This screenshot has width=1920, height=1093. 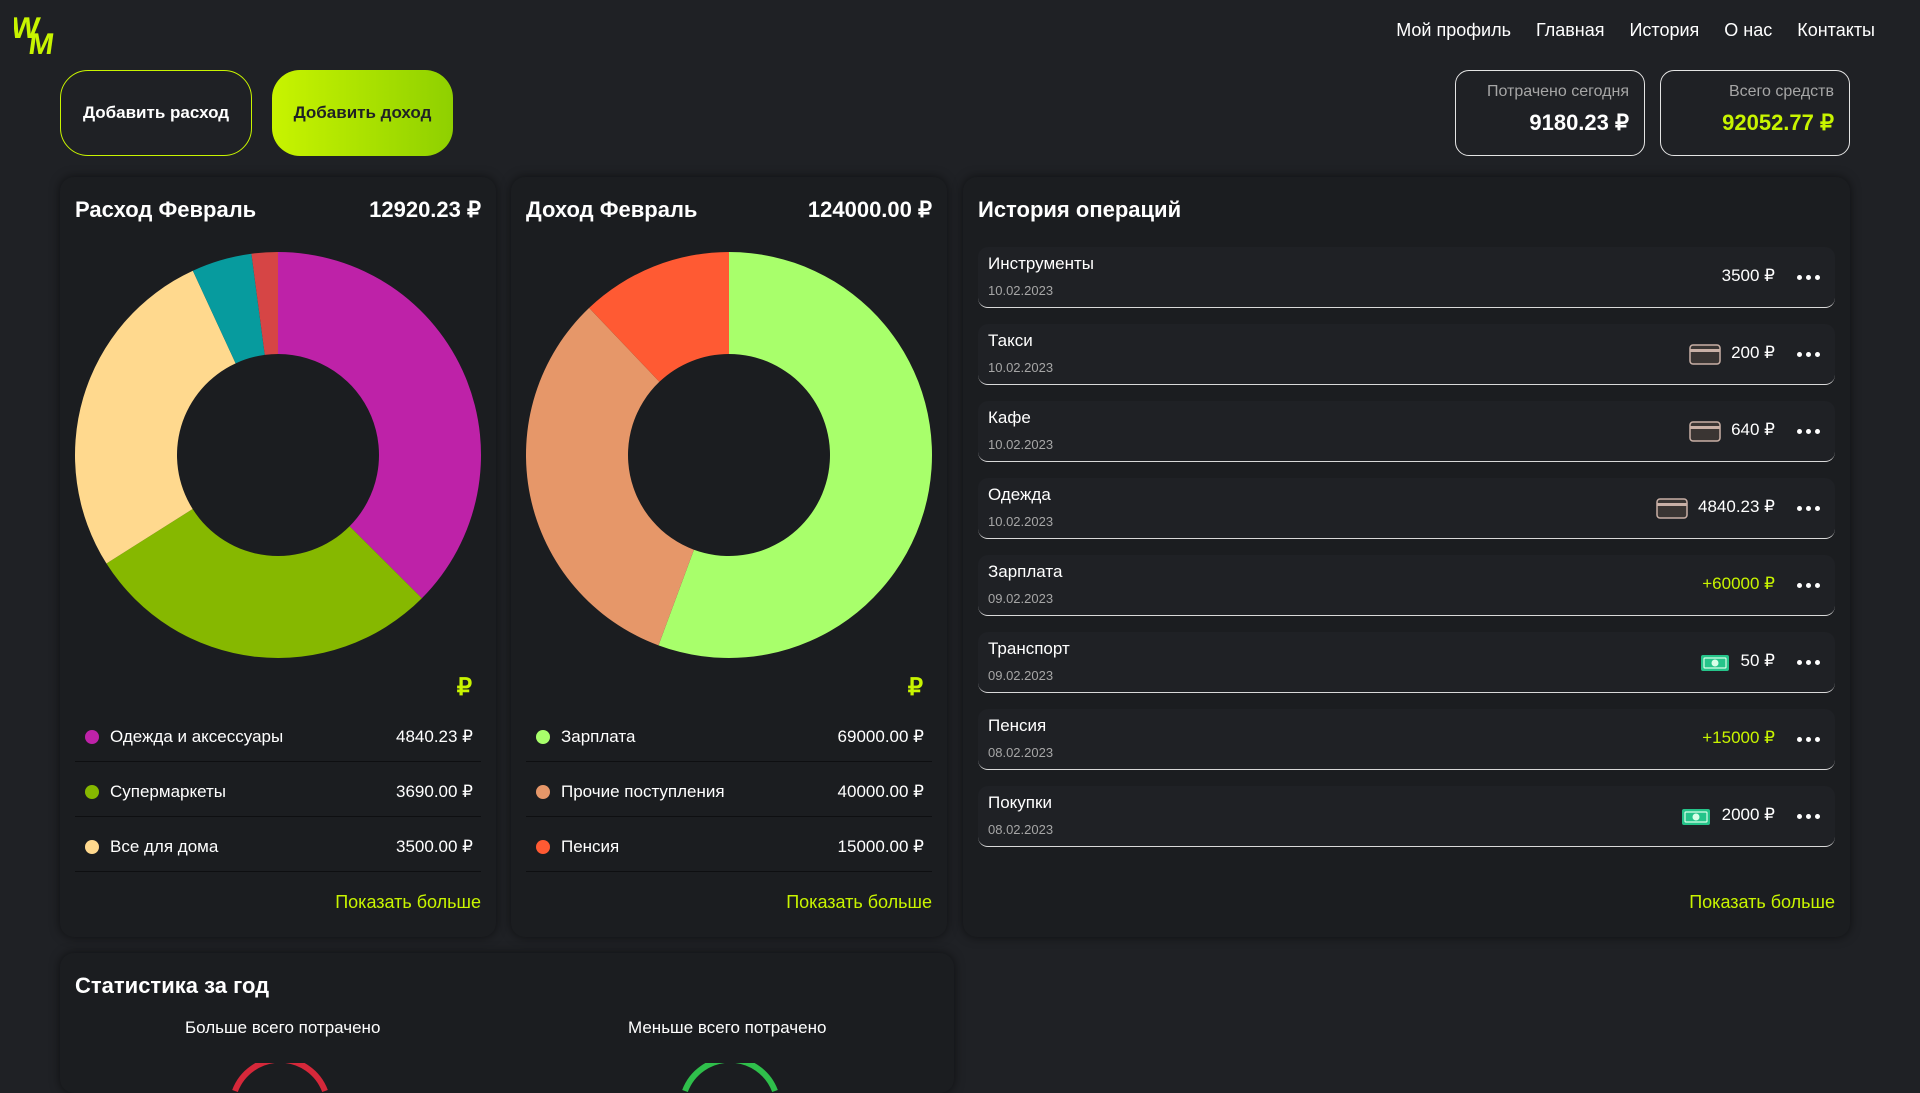 What do you see at coordinates (1579, 122) in the screenshot?
I see `spent-today-value: 9180.23 ₽` at bounding box center [1579, 122].